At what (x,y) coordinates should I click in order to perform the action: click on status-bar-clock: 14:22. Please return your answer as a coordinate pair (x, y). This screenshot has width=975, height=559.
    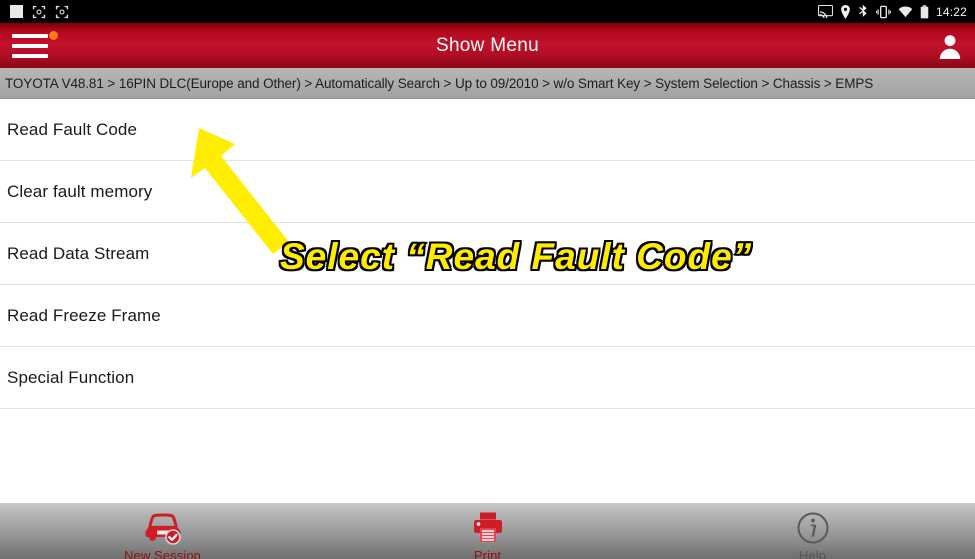
    Looking at the image, I should click on (951, 11).